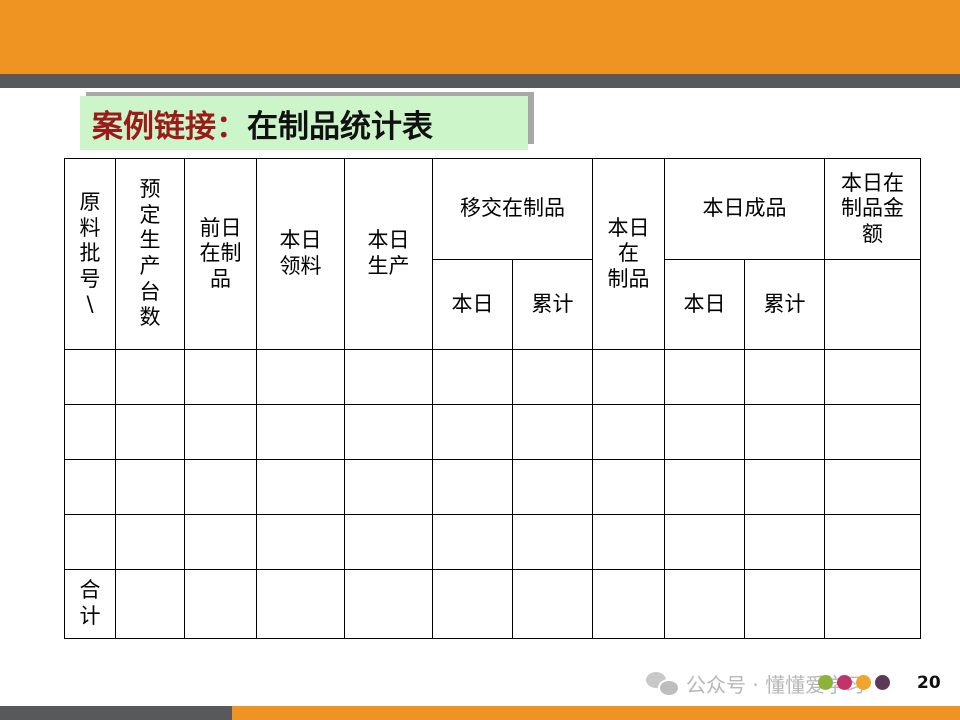  I want to click on total-row: 合 计, so click(492, 604).